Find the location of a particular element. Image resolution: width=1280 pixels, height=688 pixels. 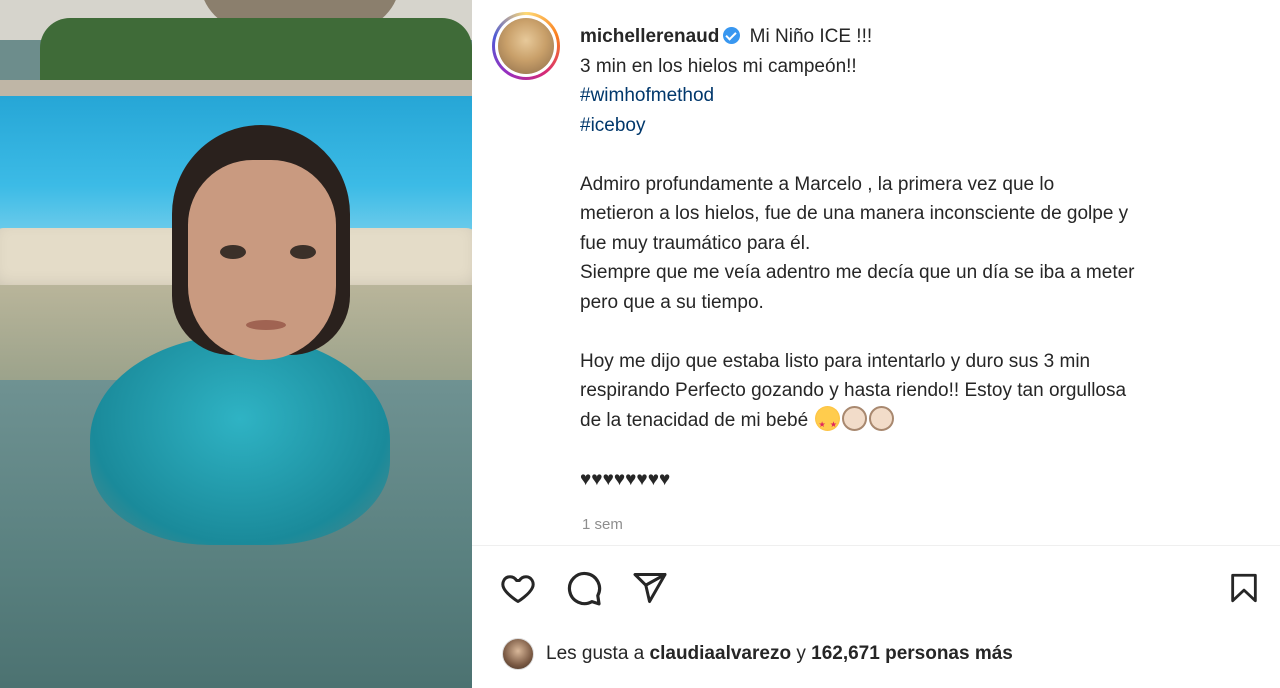

author-avatar is located at coordinates (526, 46).